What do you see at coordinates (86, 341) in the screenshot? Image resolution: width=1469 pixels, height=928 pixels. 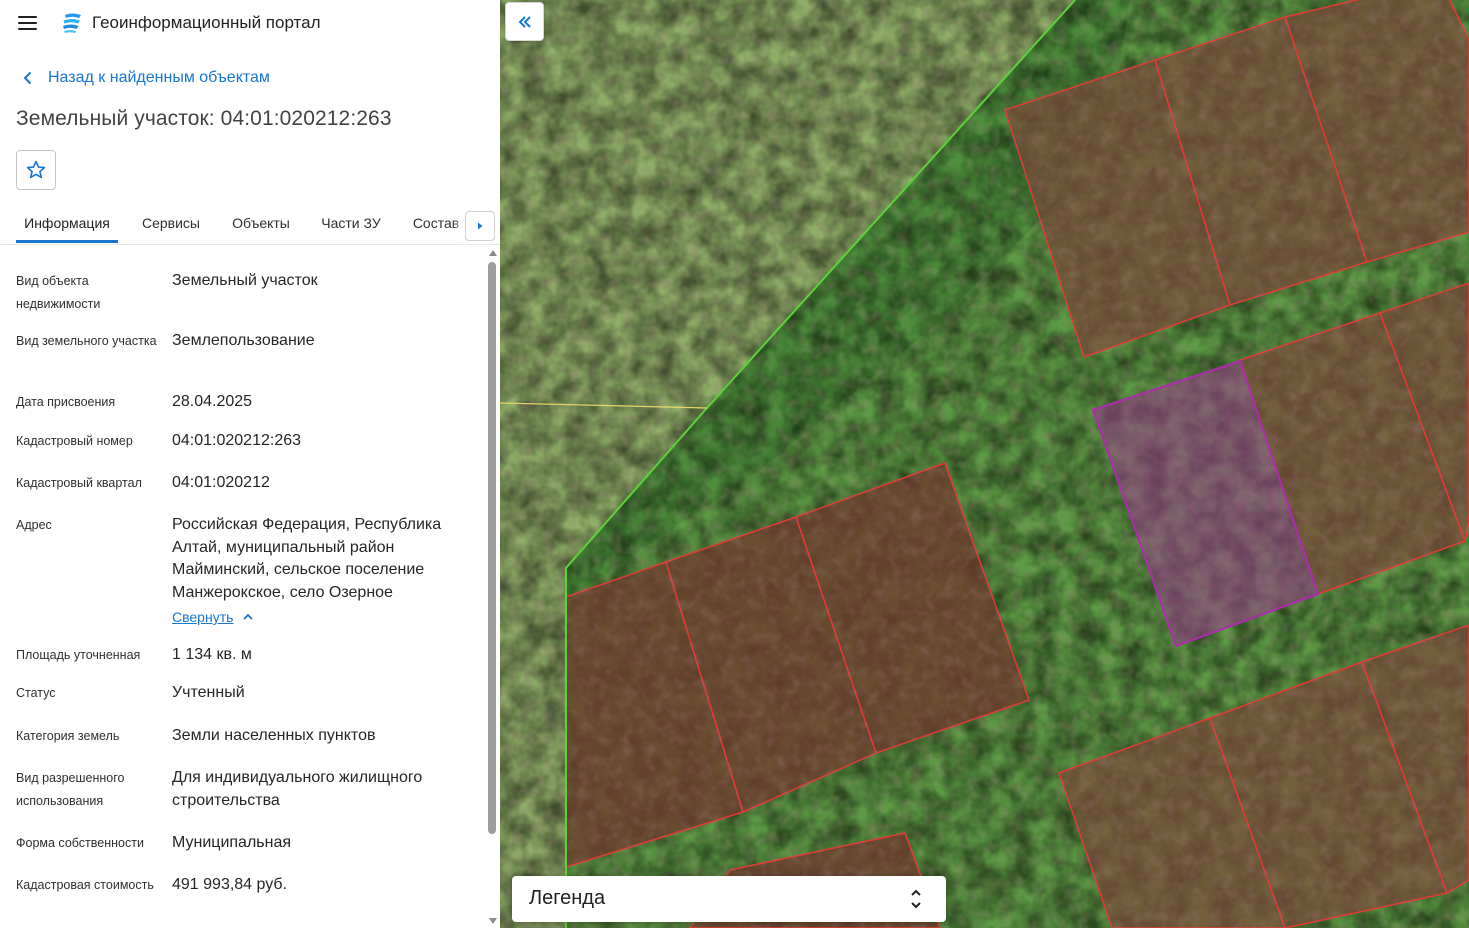 I see `info-key: Вид земельного участка` at bounding box center [86, 341].